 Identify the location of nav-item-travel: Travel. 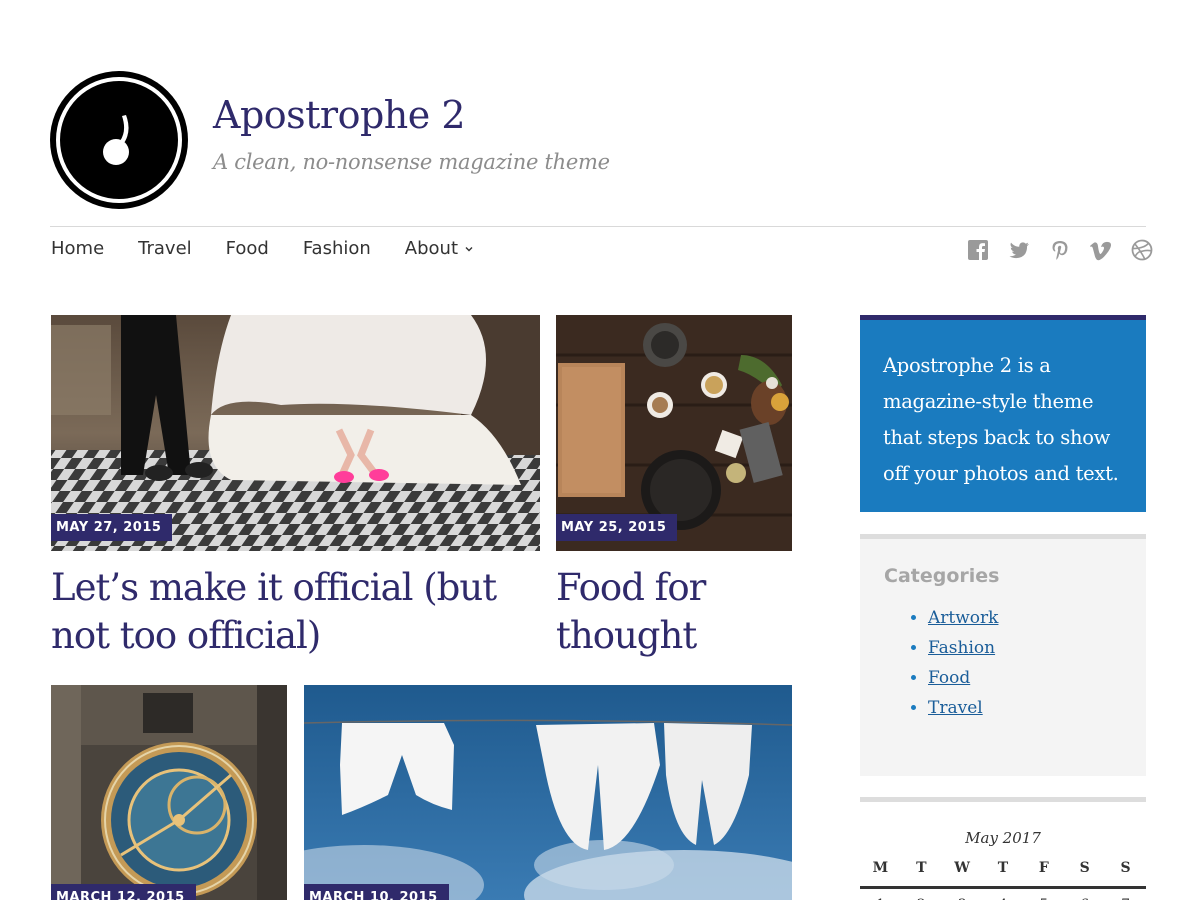
(165, 248).